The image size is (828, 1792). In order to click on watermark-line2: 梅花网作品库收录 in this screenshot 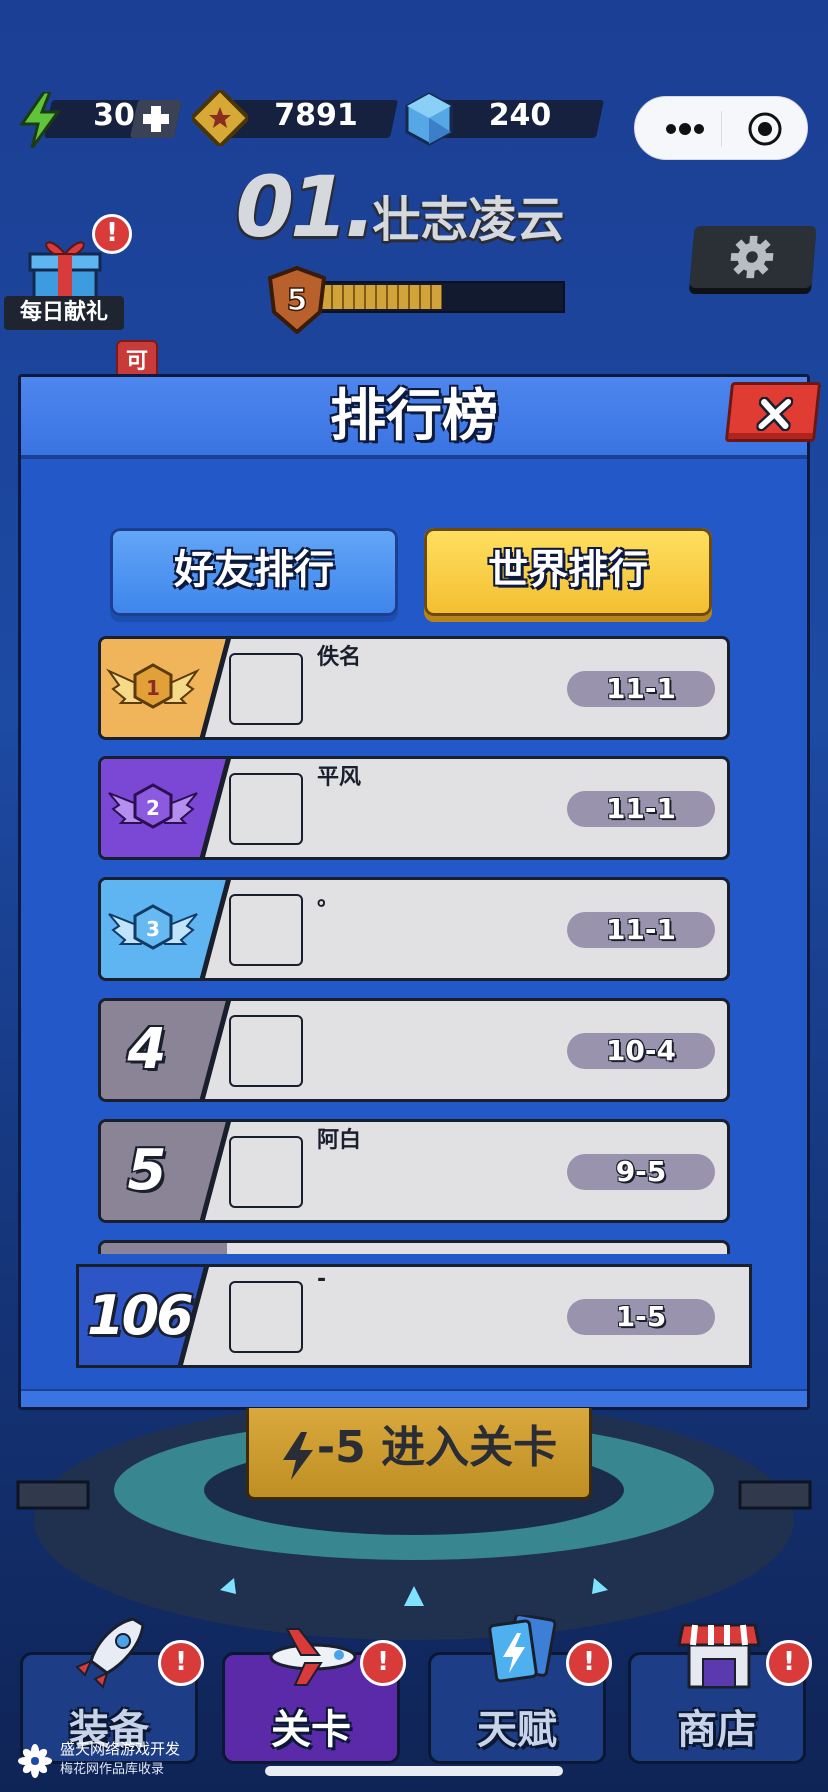, I will do `click(112, 1769)`.